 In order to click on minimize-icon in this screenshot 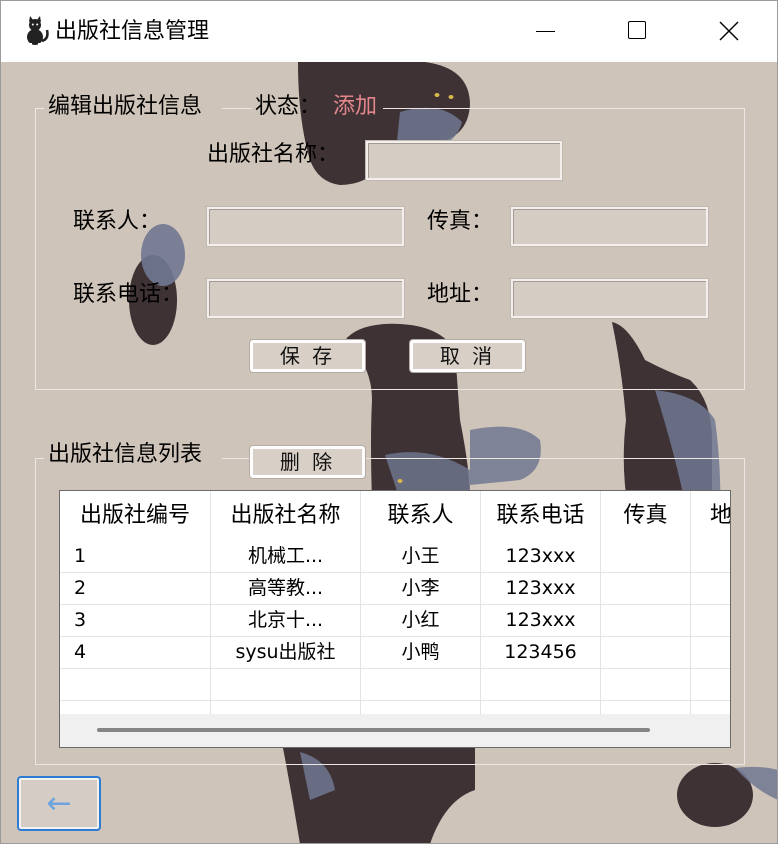, I will do `click(545, 31)`.